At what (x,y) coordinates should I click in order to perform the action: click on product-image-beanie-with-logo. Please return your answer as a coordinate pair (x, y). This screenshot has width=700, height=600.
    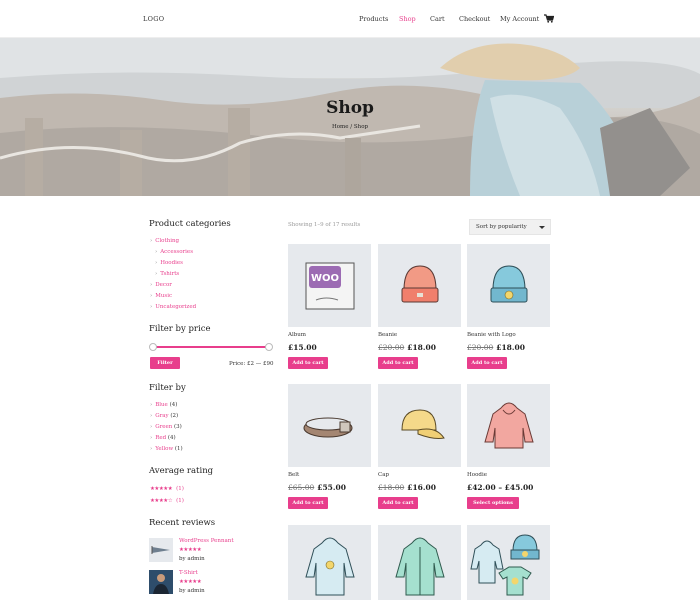
    Looking at the image, I should click on (508, 285).